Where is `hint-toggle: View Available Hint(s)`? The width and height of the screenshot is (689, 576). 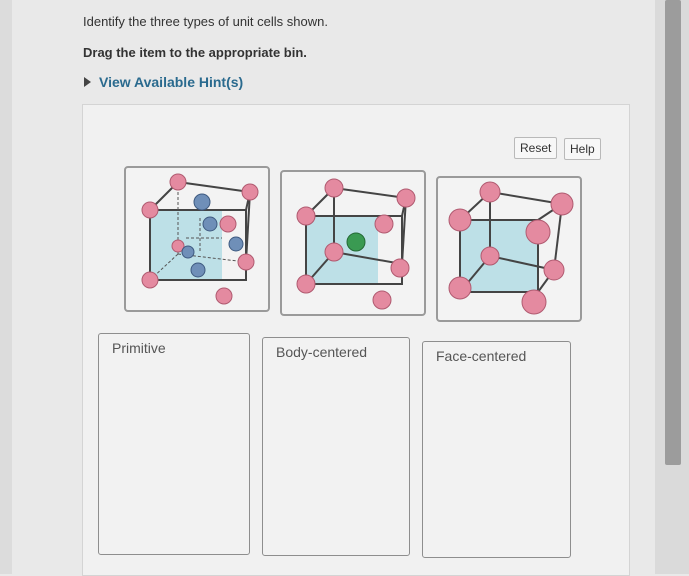
hint-toggle: View Available Hint(s) is located at coordinates (163, 82).